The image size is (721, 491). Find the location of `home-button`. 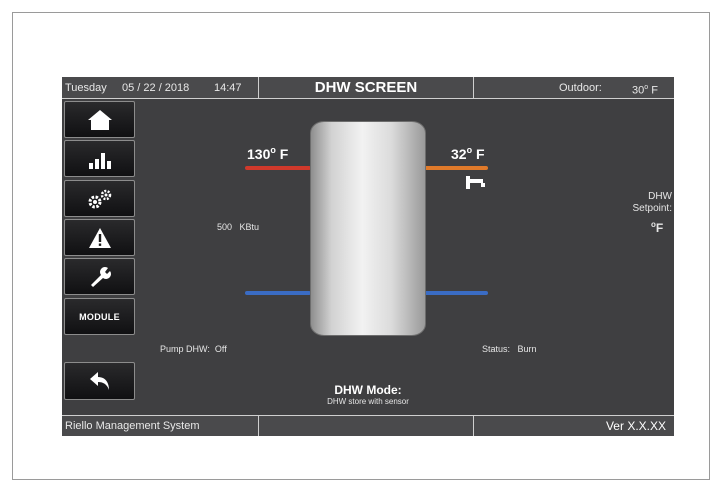

home-button is located at coordinates (99, 119).